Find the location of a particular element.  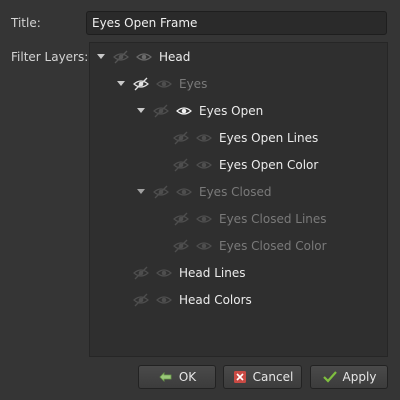

apply-button: Apply is located at coordinates (349, 377).